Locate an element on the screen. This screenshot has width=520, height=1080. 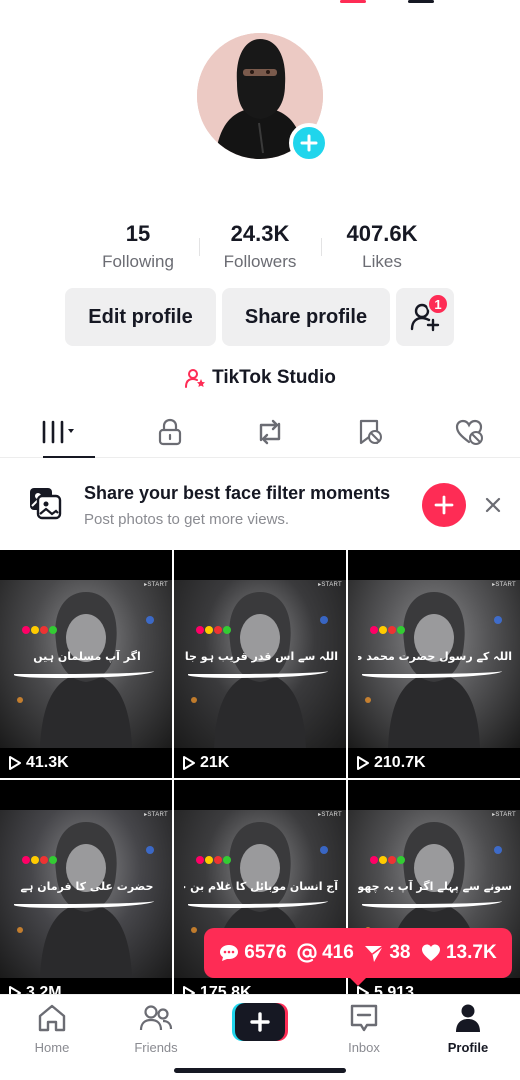
profile-actions: Edit profile Share profile 1 is located at coordinates (259, 317).